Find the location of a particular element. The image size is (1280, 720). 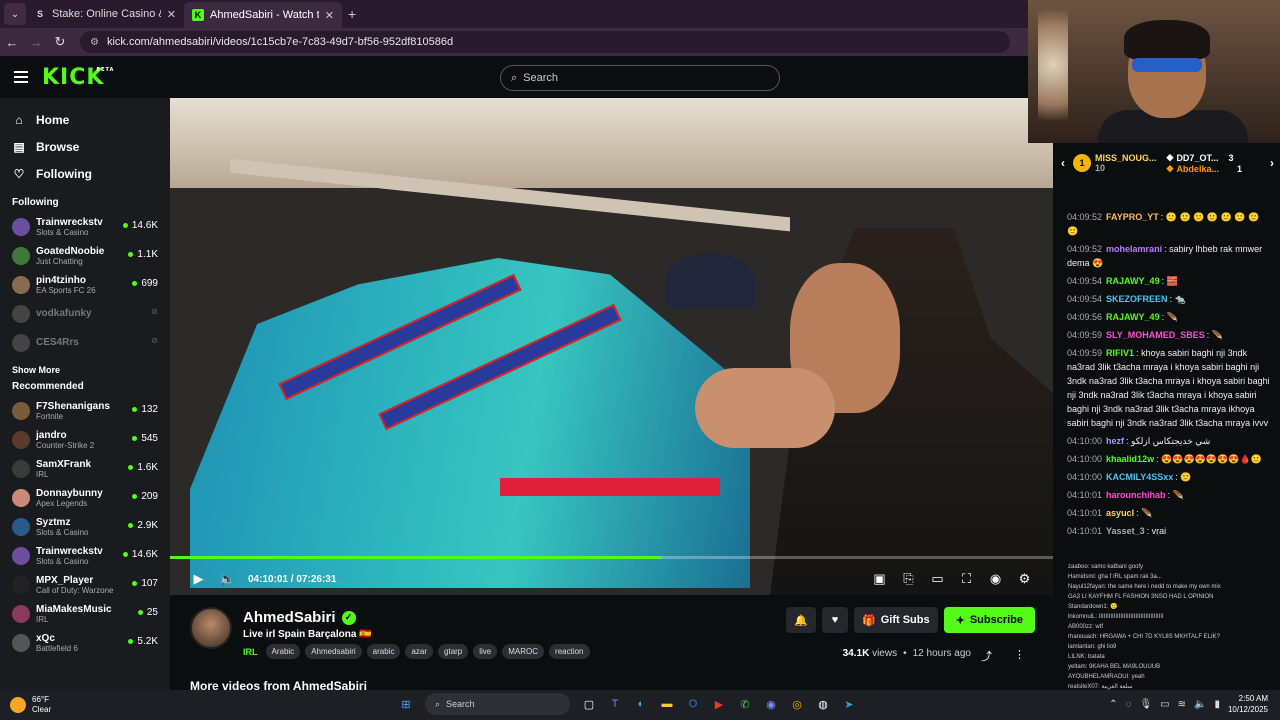

obs-icon: ◍ is located at coordinates (823, 704).